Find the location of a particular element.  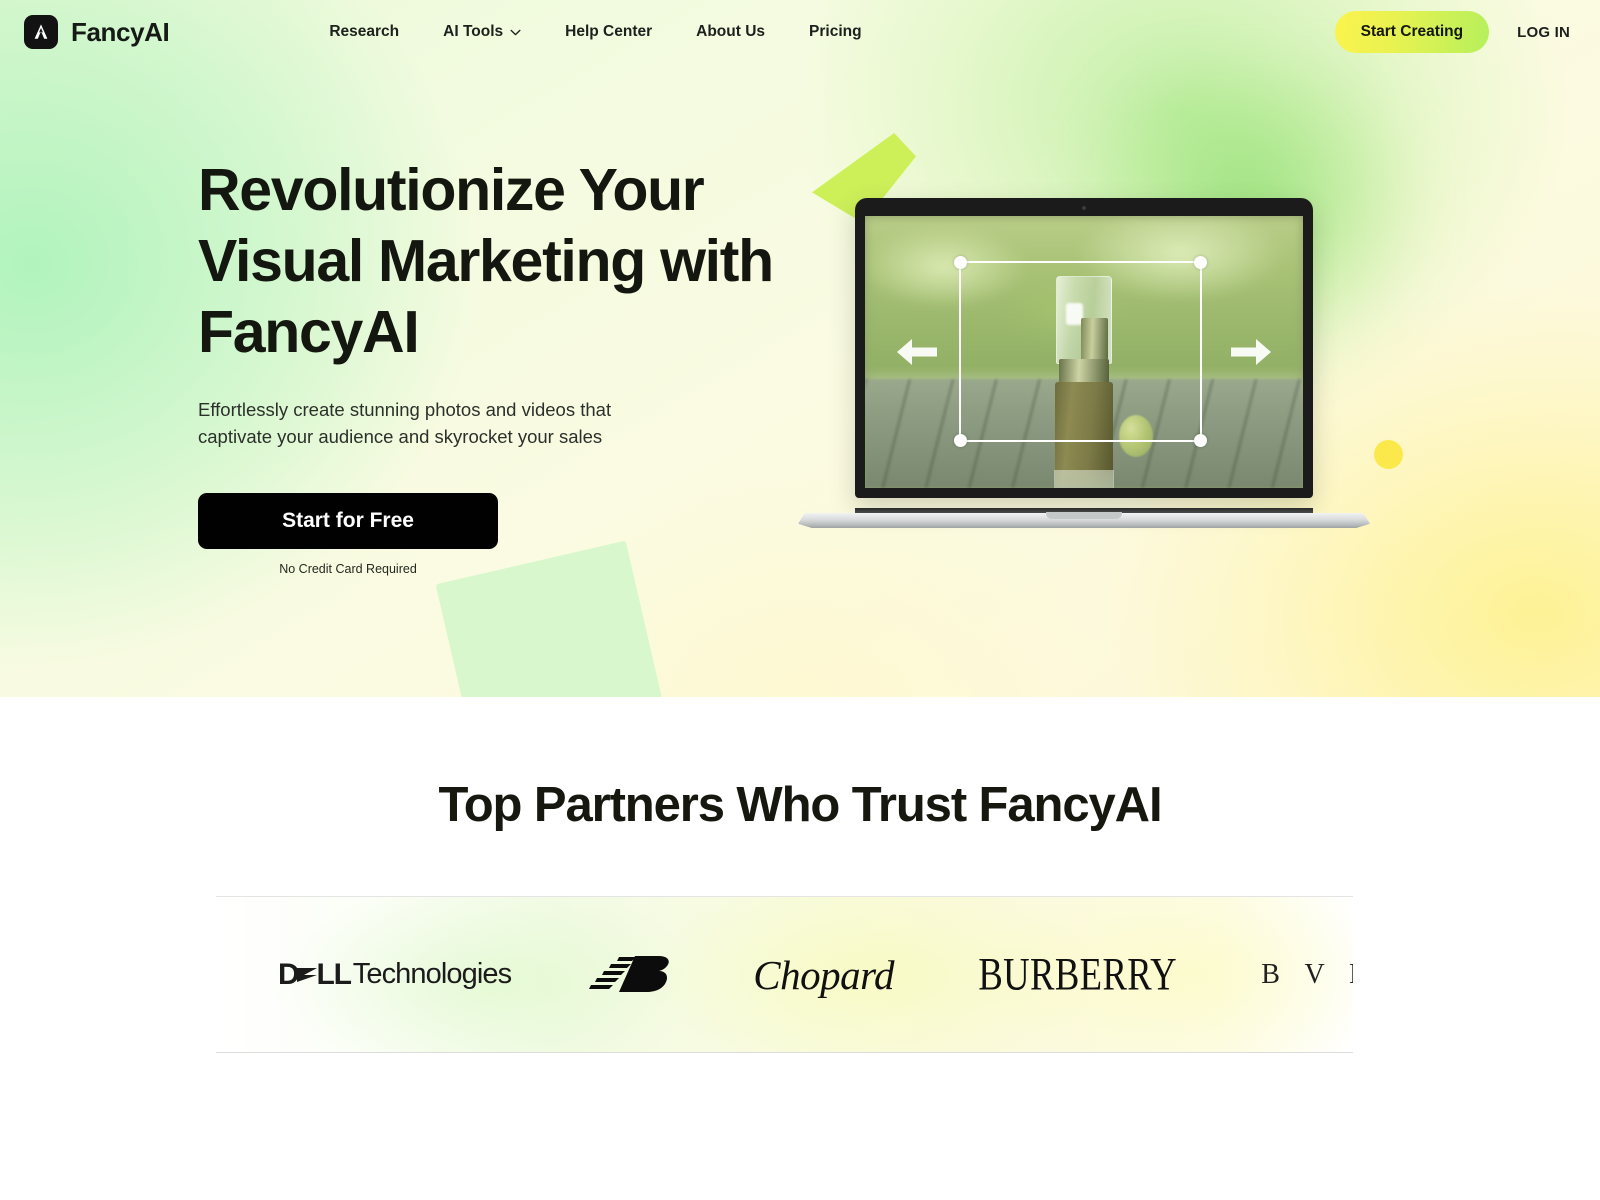

partners-title: Top Partners Who Trust FancyAI is located at coordinates (800, 805).